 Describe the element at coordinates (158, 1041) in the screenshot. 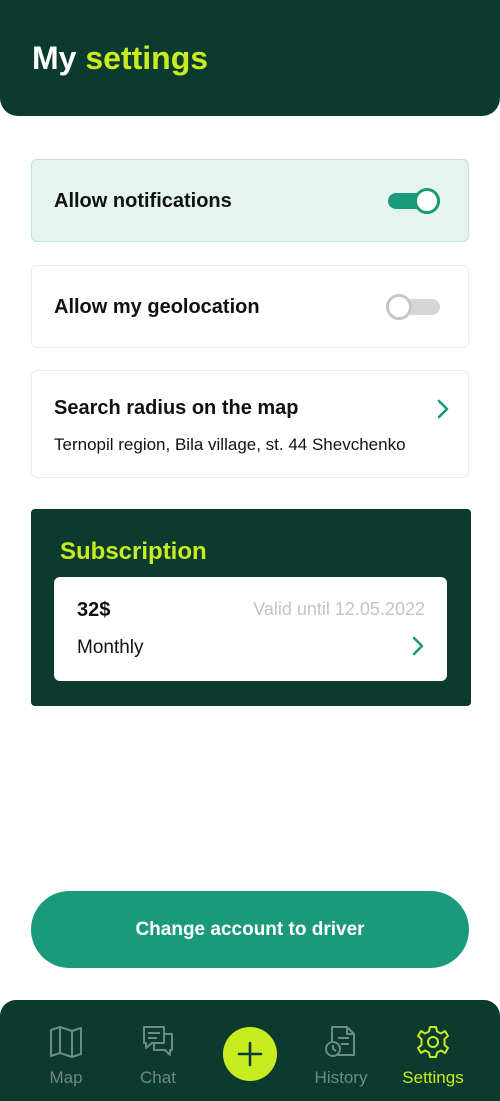

I see `chat-icon` at that location.